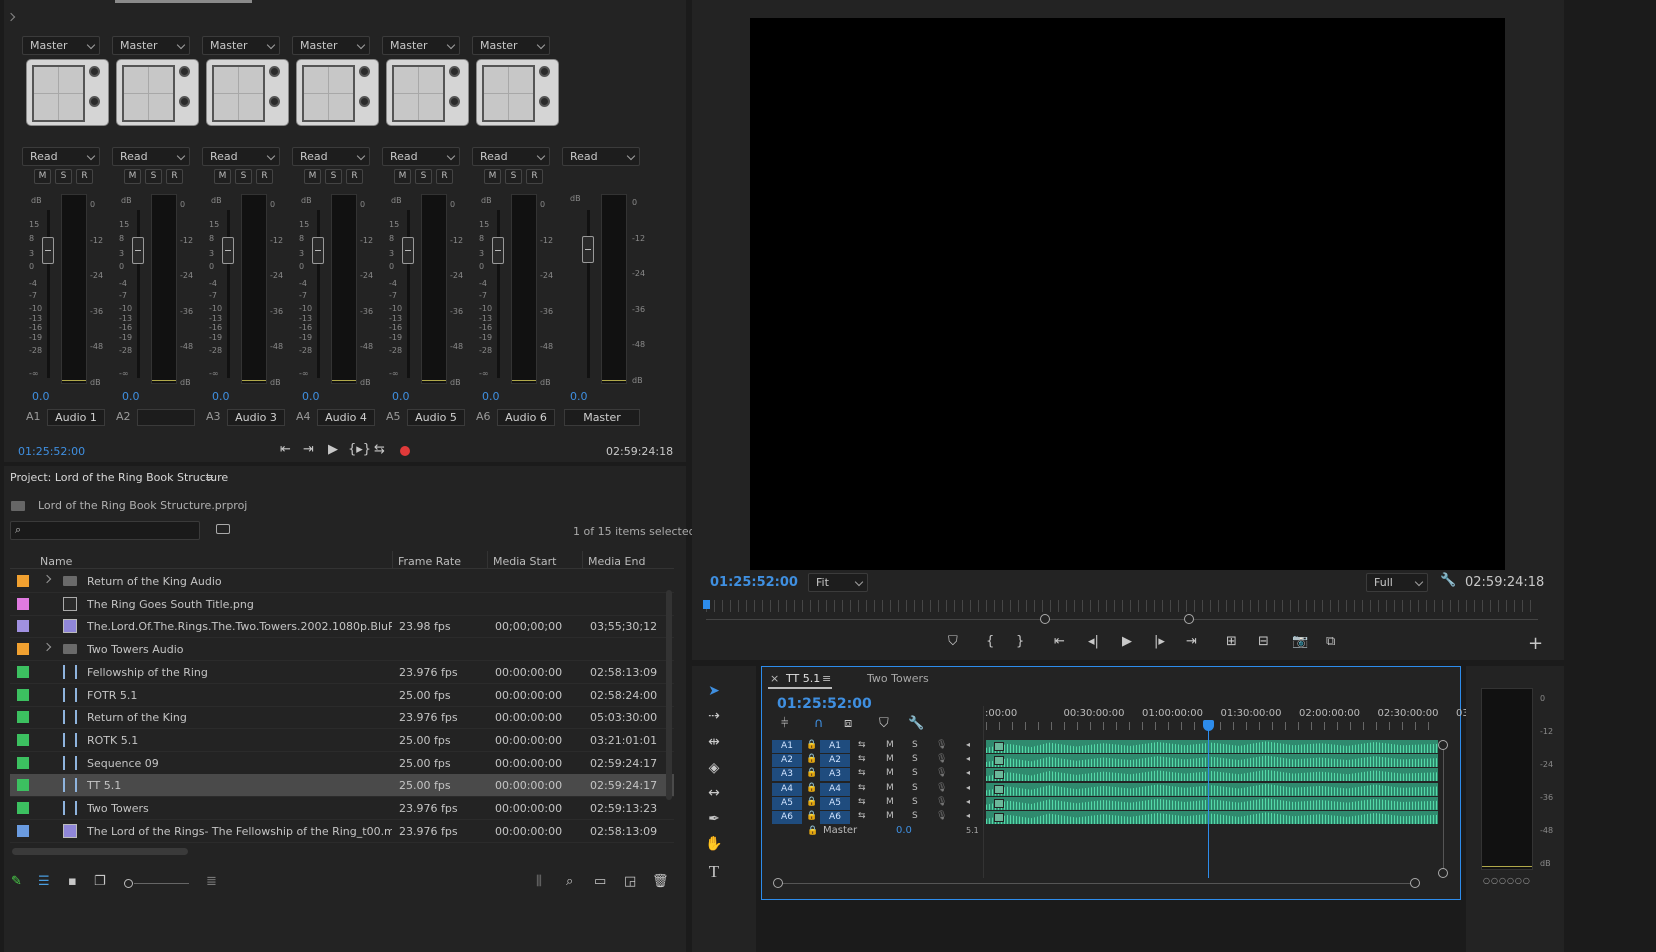  I want to click on fx-badge-icon, so click(999, 803).